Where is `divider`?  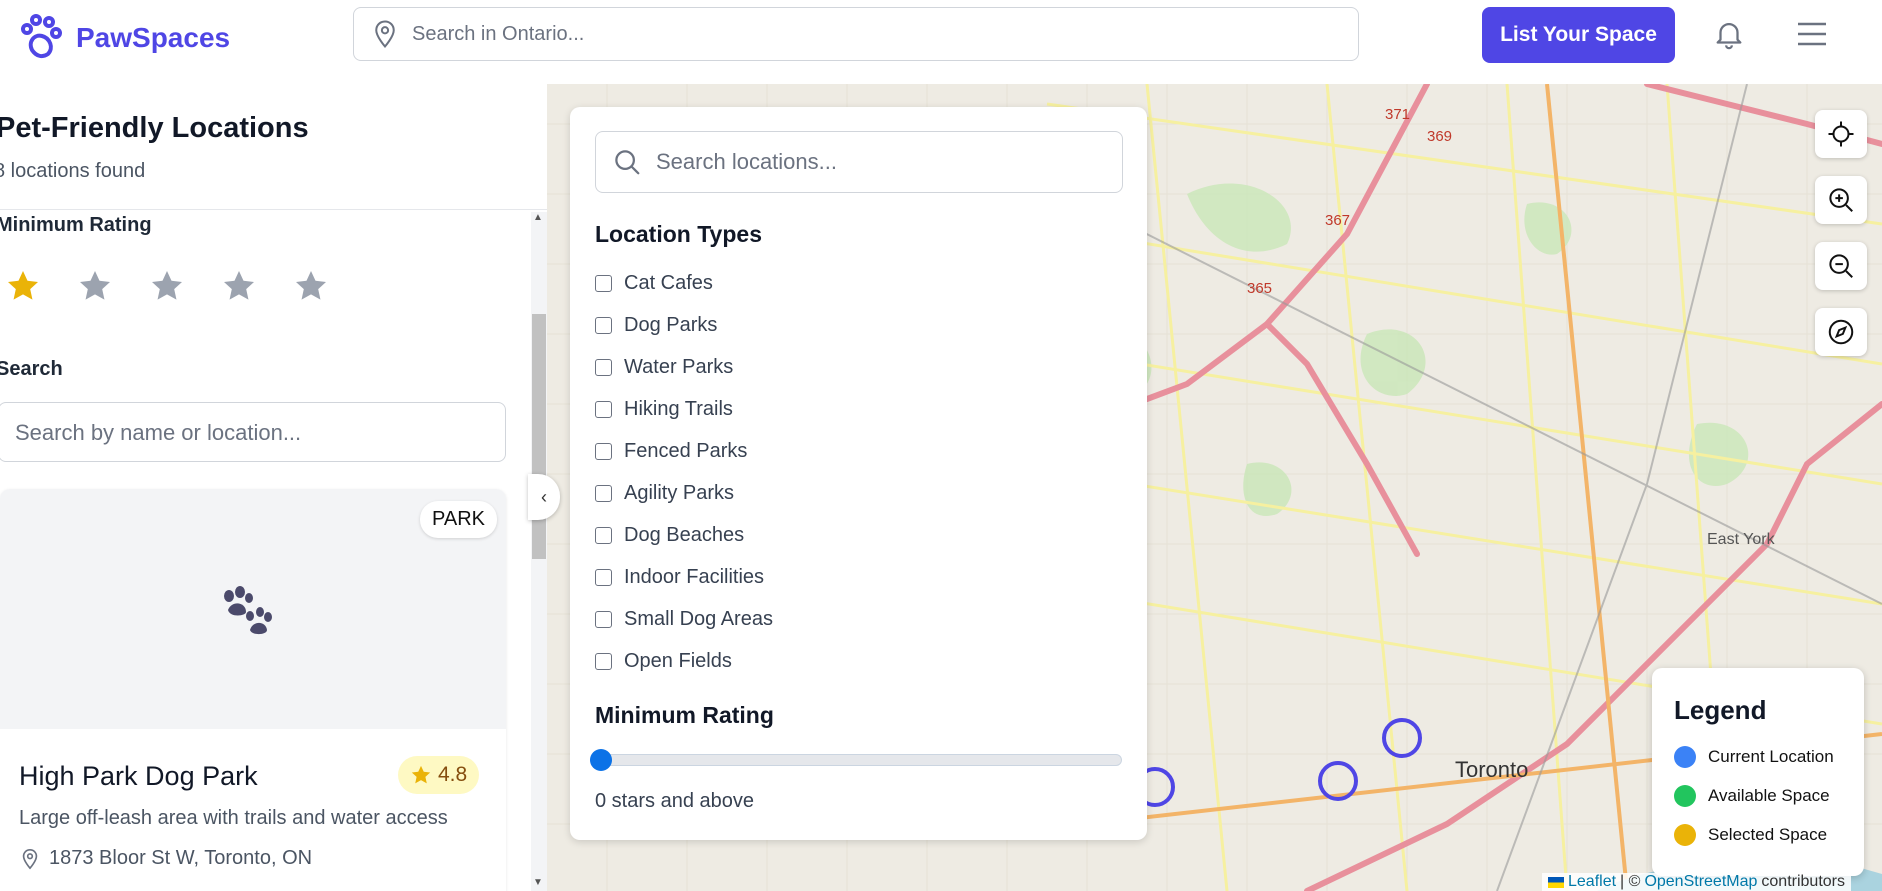 divider is located at coordinates (273, 209).